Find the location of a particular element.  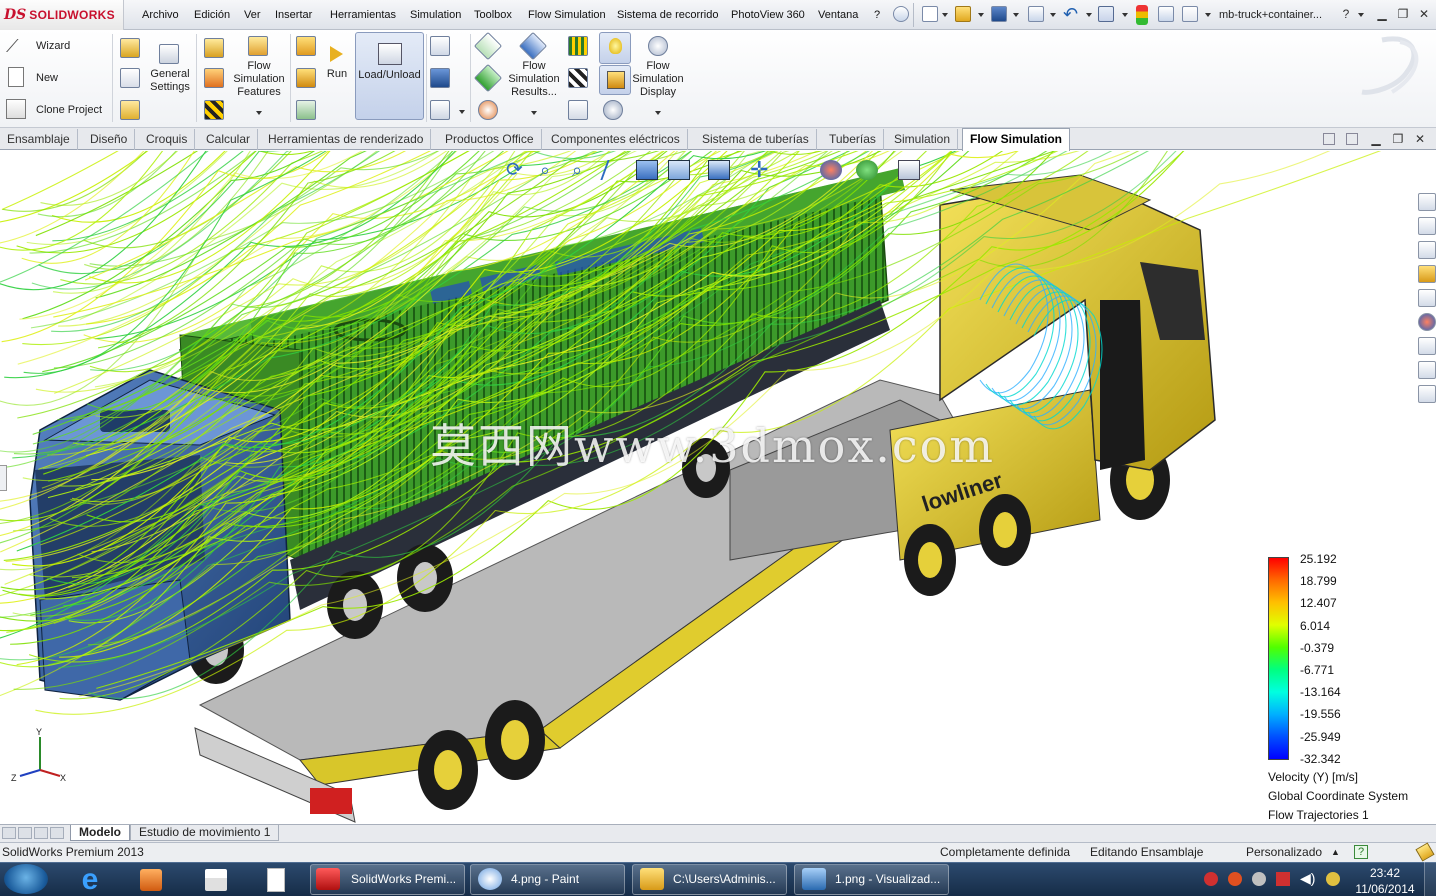

flow-trajectories-icon is located at coordinates (578, 78).